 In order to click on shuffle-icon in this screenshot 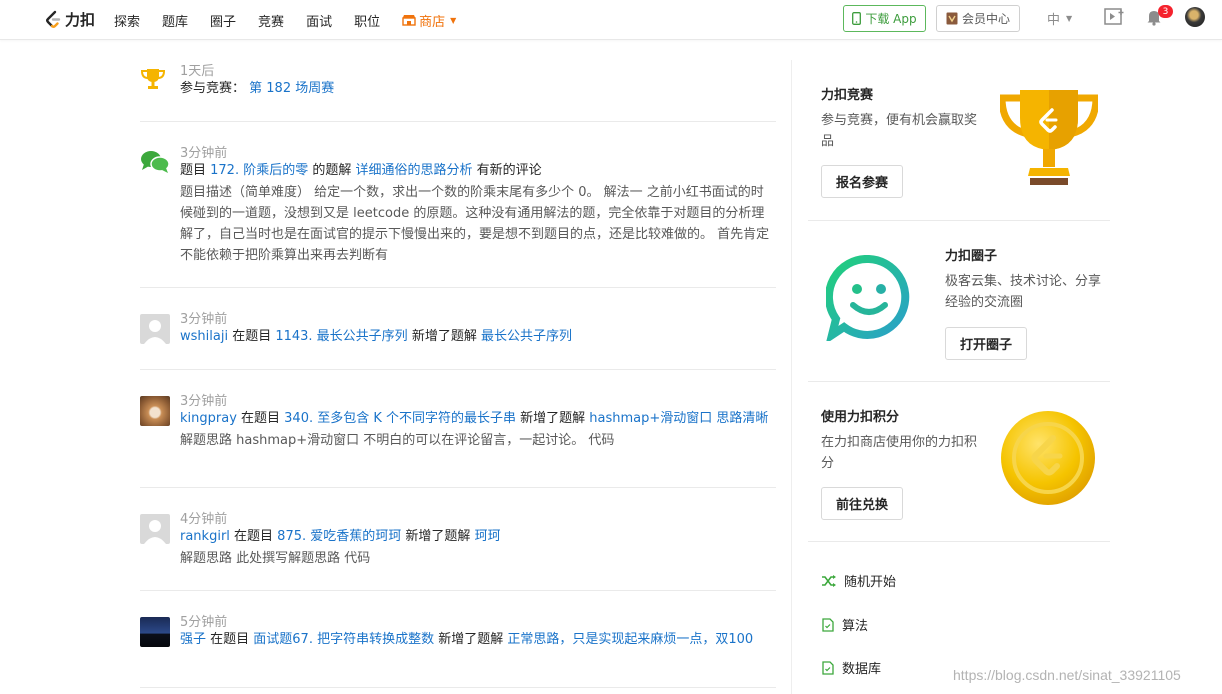, I will do `click(829, 580)`.